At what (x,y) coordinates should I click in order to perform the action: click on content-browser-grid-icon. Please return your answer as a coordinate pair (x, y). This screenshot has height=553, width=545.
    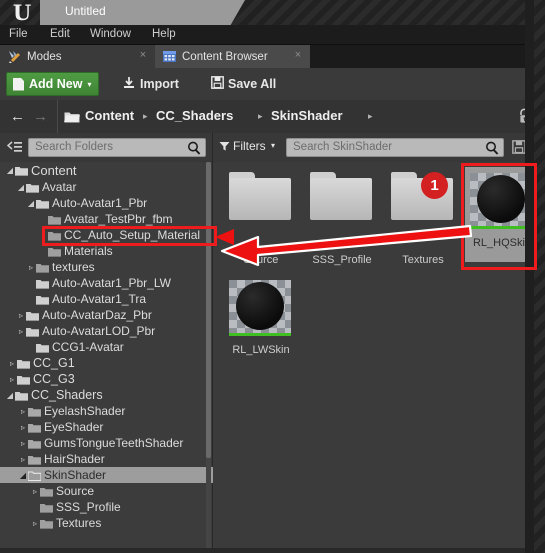
    Looking at the image, I should click on (169, 56).